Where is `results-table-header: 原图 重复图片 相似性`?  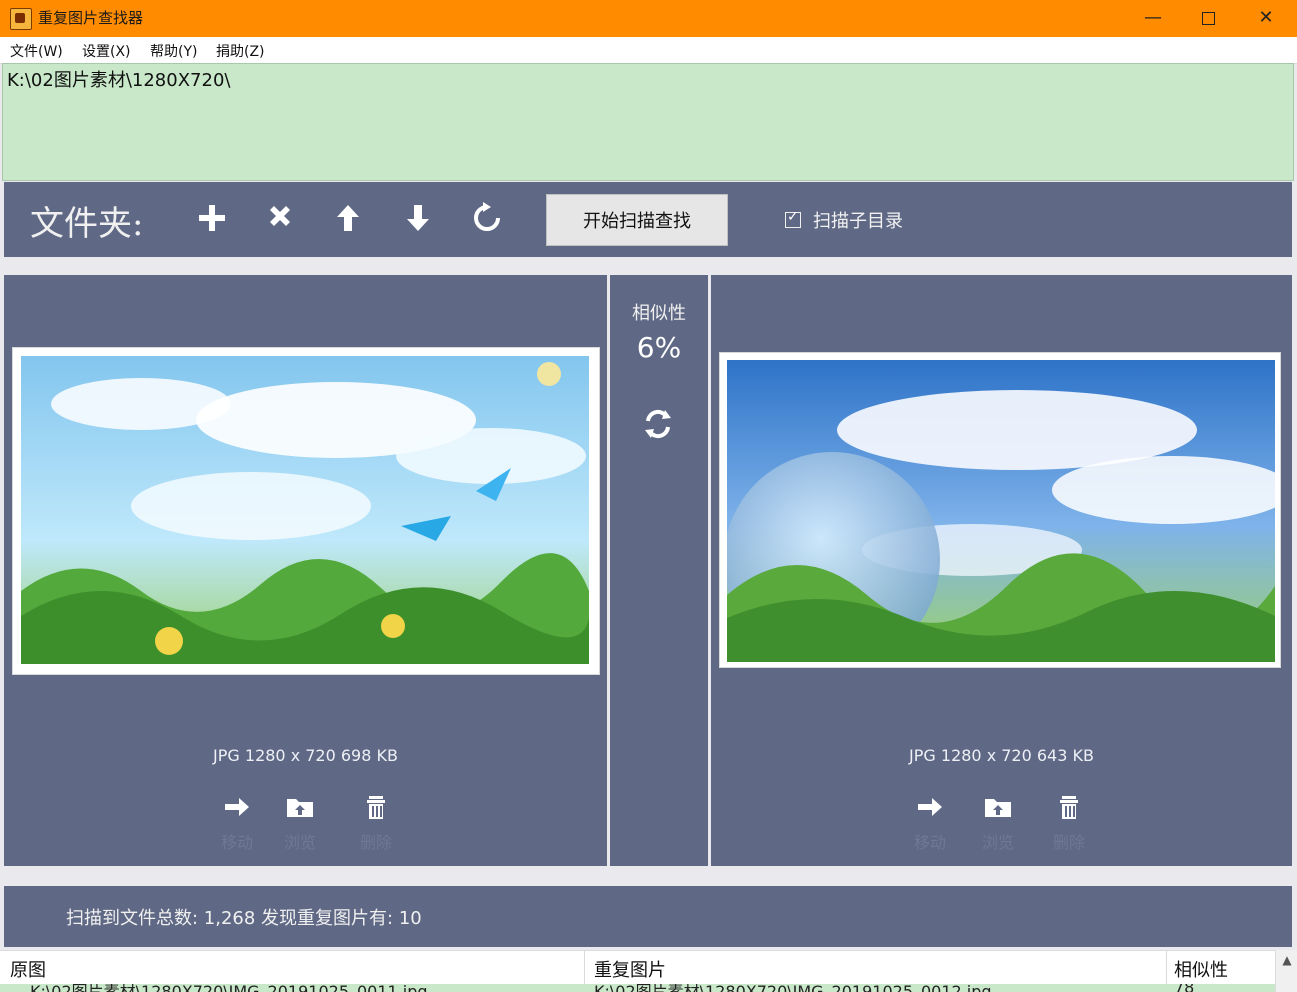
results-table-header: 原图 重复图片 相似性 is located at coordinates (648, 967).